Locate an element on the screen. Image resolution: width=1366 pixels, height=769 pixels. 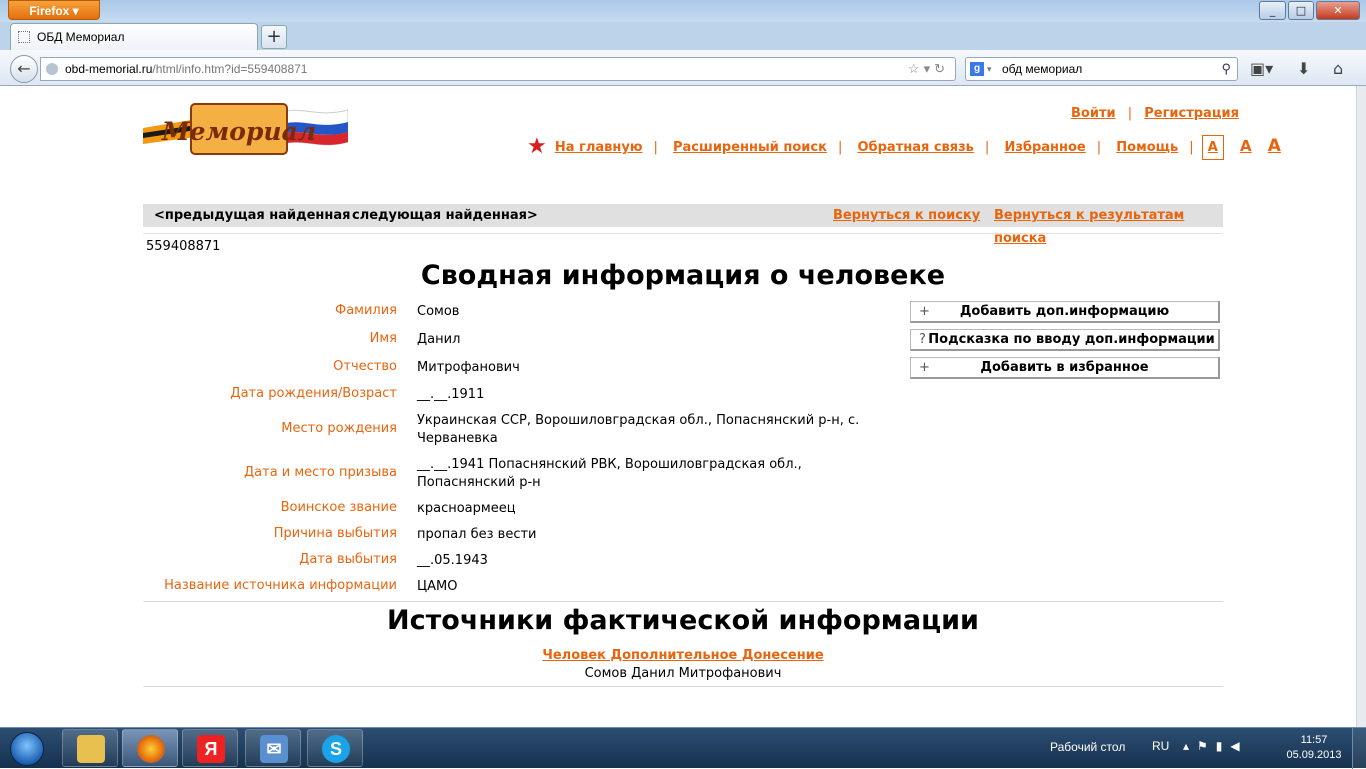
nav-favorites: Избранное is located at coordinates (1044, 147).